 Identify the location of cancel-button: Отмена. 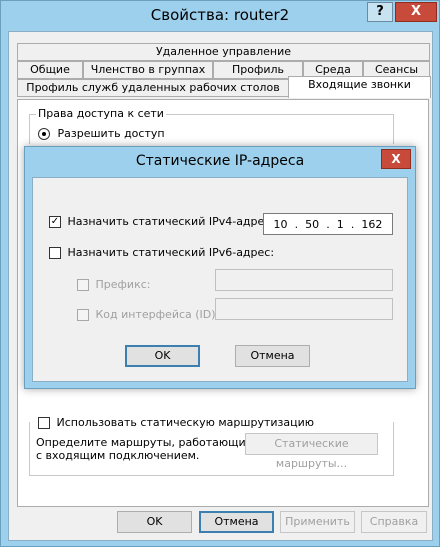
(236, 522).